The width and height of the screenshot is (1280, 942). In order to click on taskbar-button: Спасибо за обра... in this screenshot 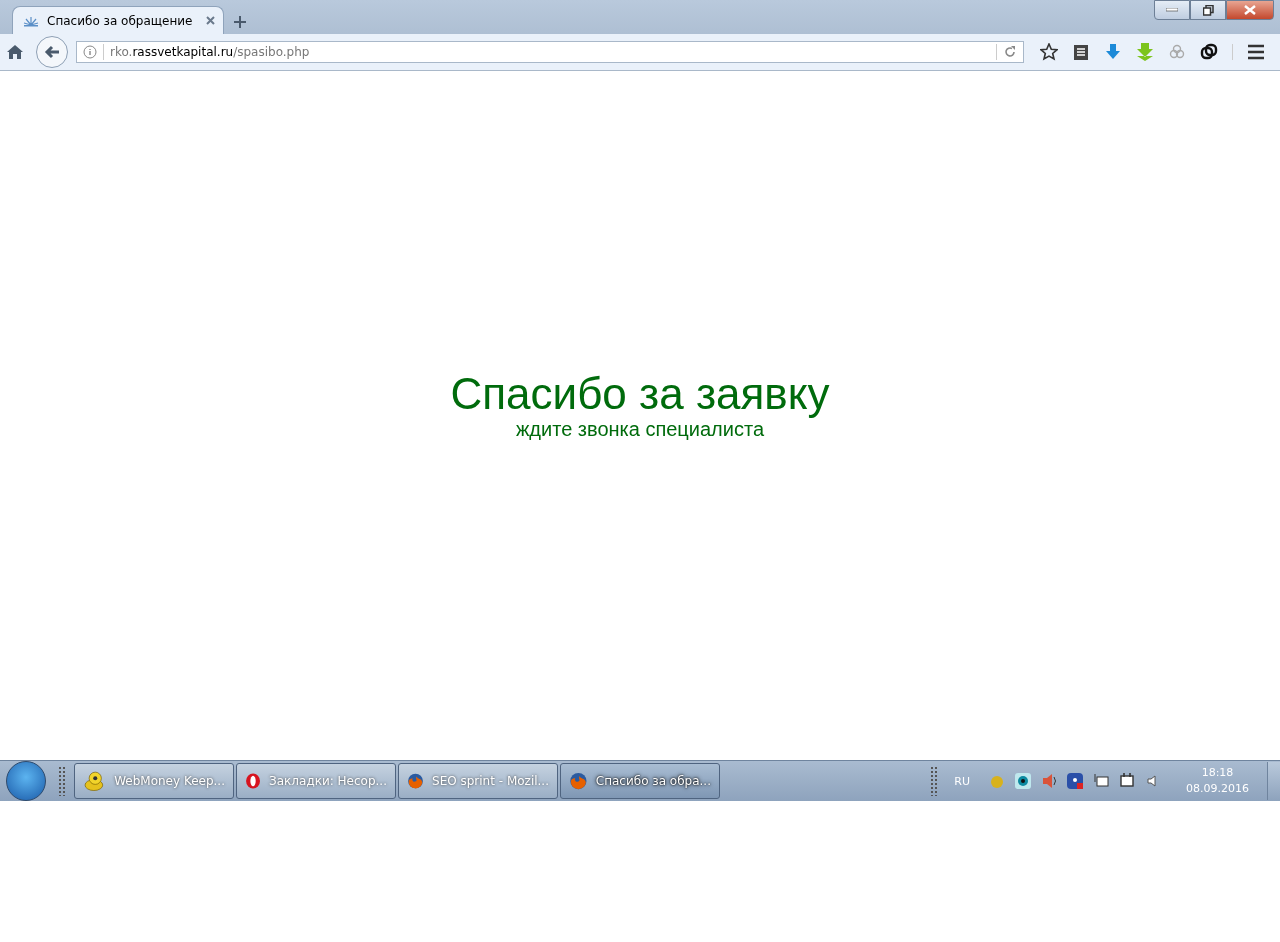, I will do `click(640, 781)`.